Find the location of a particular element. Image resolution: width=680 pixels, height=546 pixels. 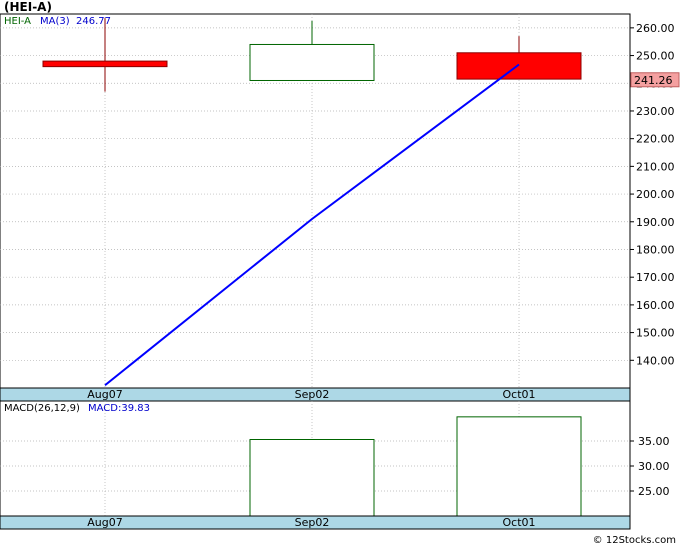

price-y-tick-label: 180.00 is located at coordinates (655, 249).